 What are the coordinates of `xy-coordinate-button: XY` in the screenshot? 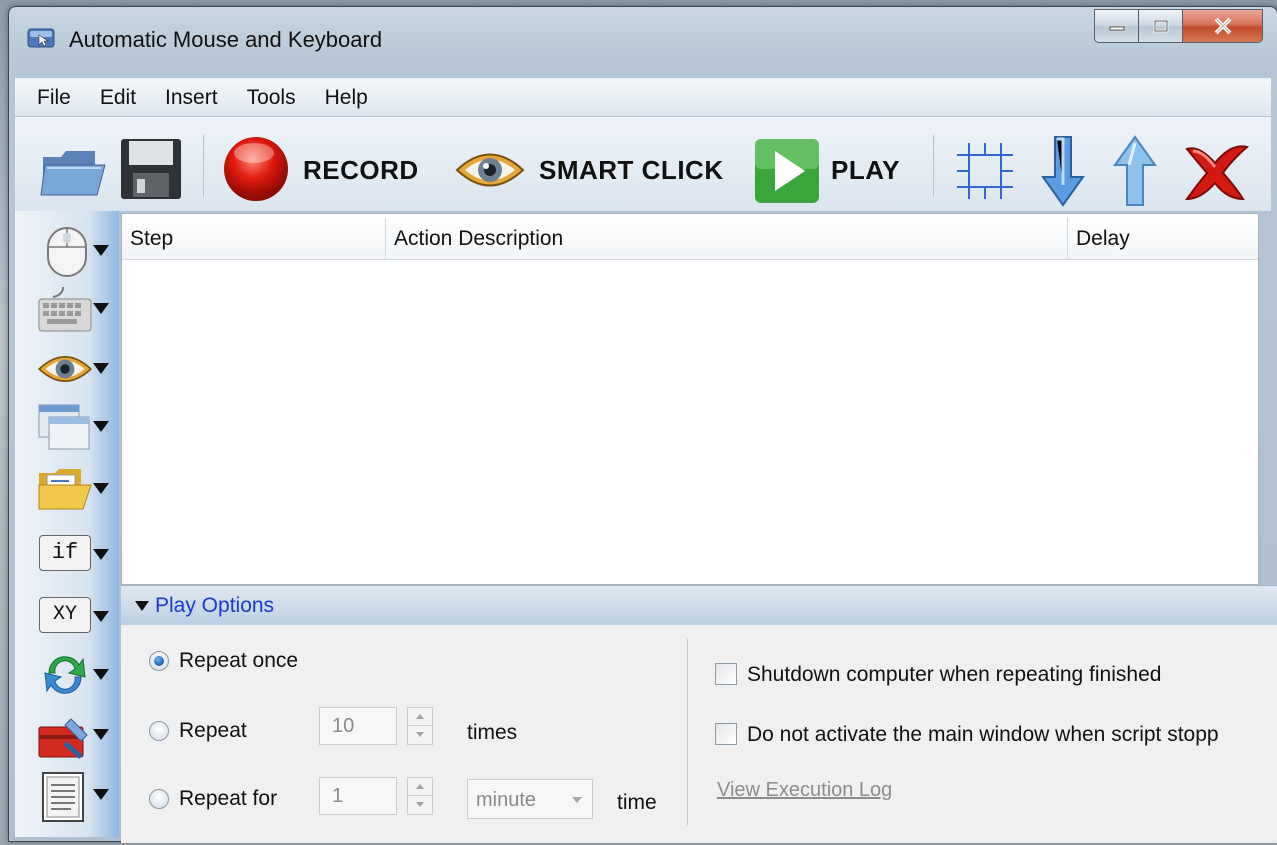 It's located at (71, 617).